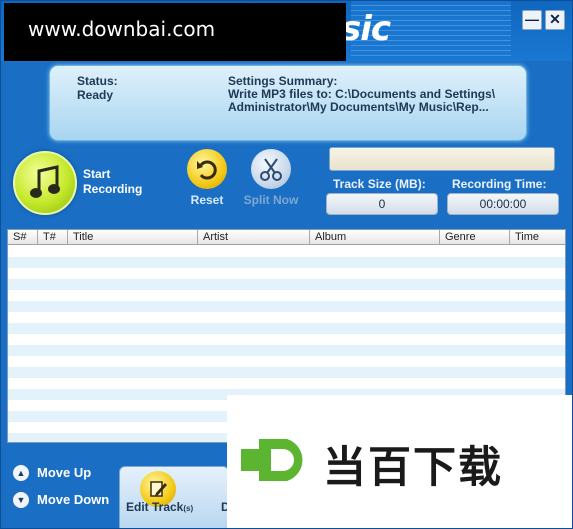  Describe the element at coordinates (537, 237) in the screenshot. I see `column-header-time: Time` at that location.